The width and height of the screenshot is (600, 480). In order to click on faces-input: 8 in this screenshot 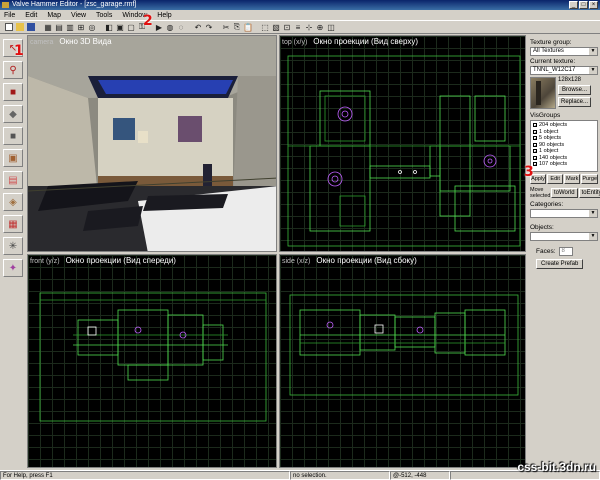, I will do `click(565, 251)`.